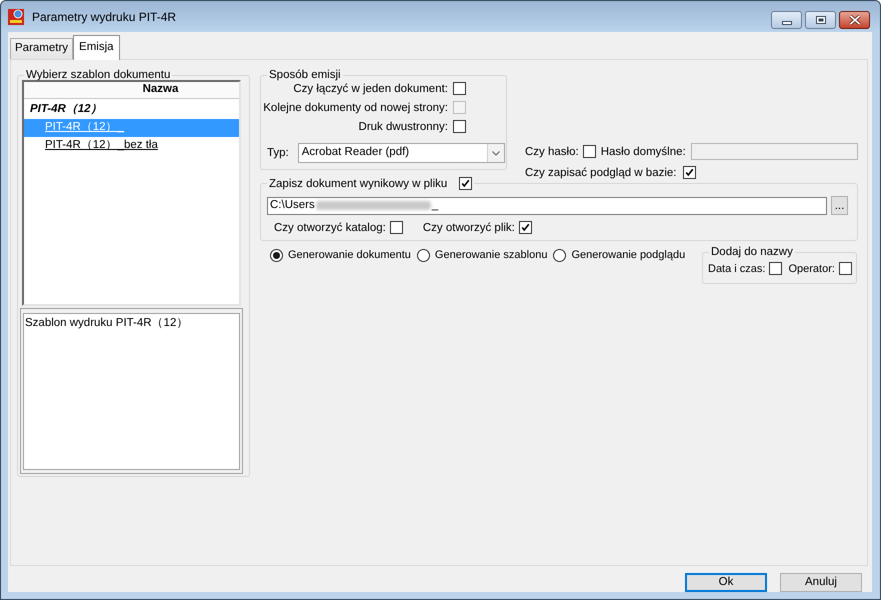 The image size is (881, 600). What do you see at coordinates (104, 17) in the screenshot?
I see `window-title: Parametry wydruku PIT-4R` at bounding box center [104, 17].